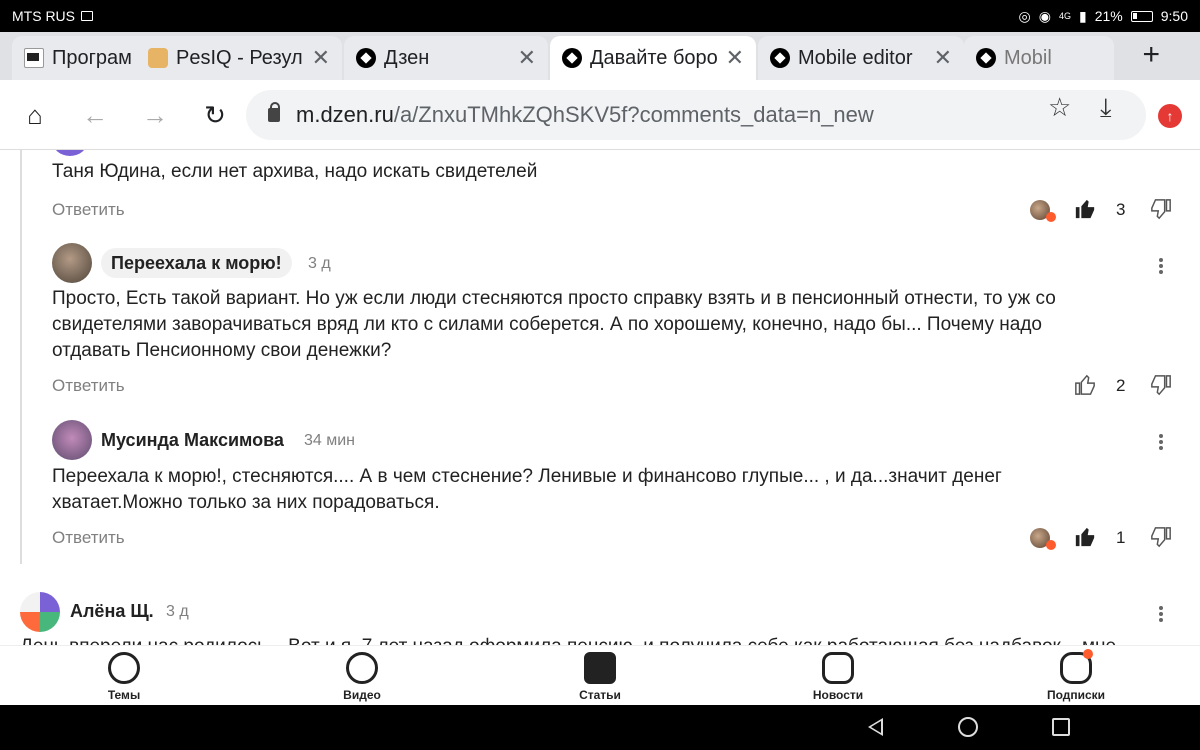  Describe the element at coordinates (1024, 15) in the screenshot. I see `location-icon: ◎` at that location.